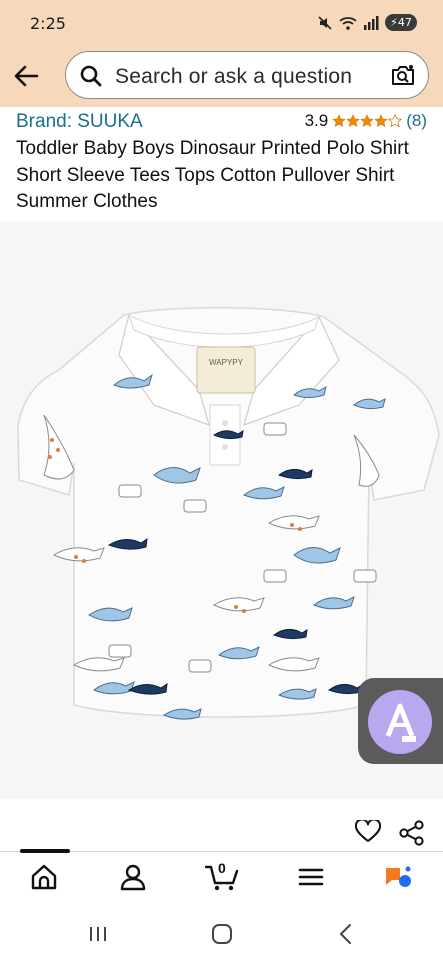 Image resolution: width=443 pixels, height=960 pixels. What do you see at coordinates (91, 76) in the screenshot?
I see `search-icon` at bounding box center [91, 76].